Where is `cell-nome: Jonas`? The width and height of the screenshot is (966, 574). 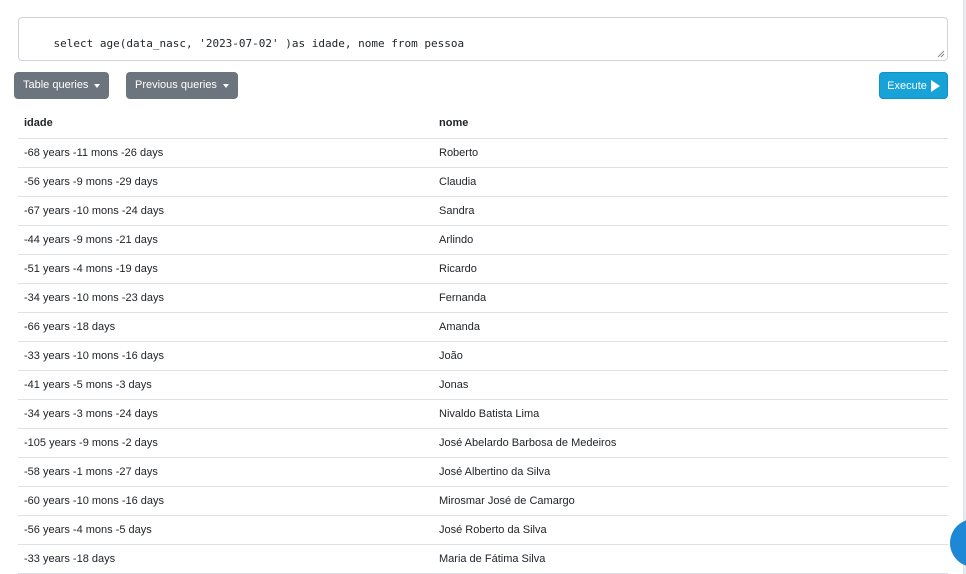
cell-nome: Jonas is located at coordinates (690, 385).